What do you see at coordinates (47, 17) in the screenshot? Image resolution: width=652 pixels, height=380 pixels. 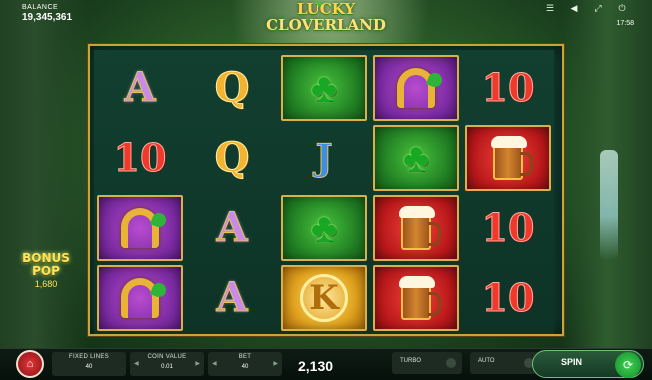 I see `balance-value: 19,345,361` at bounding box center [47, 17].